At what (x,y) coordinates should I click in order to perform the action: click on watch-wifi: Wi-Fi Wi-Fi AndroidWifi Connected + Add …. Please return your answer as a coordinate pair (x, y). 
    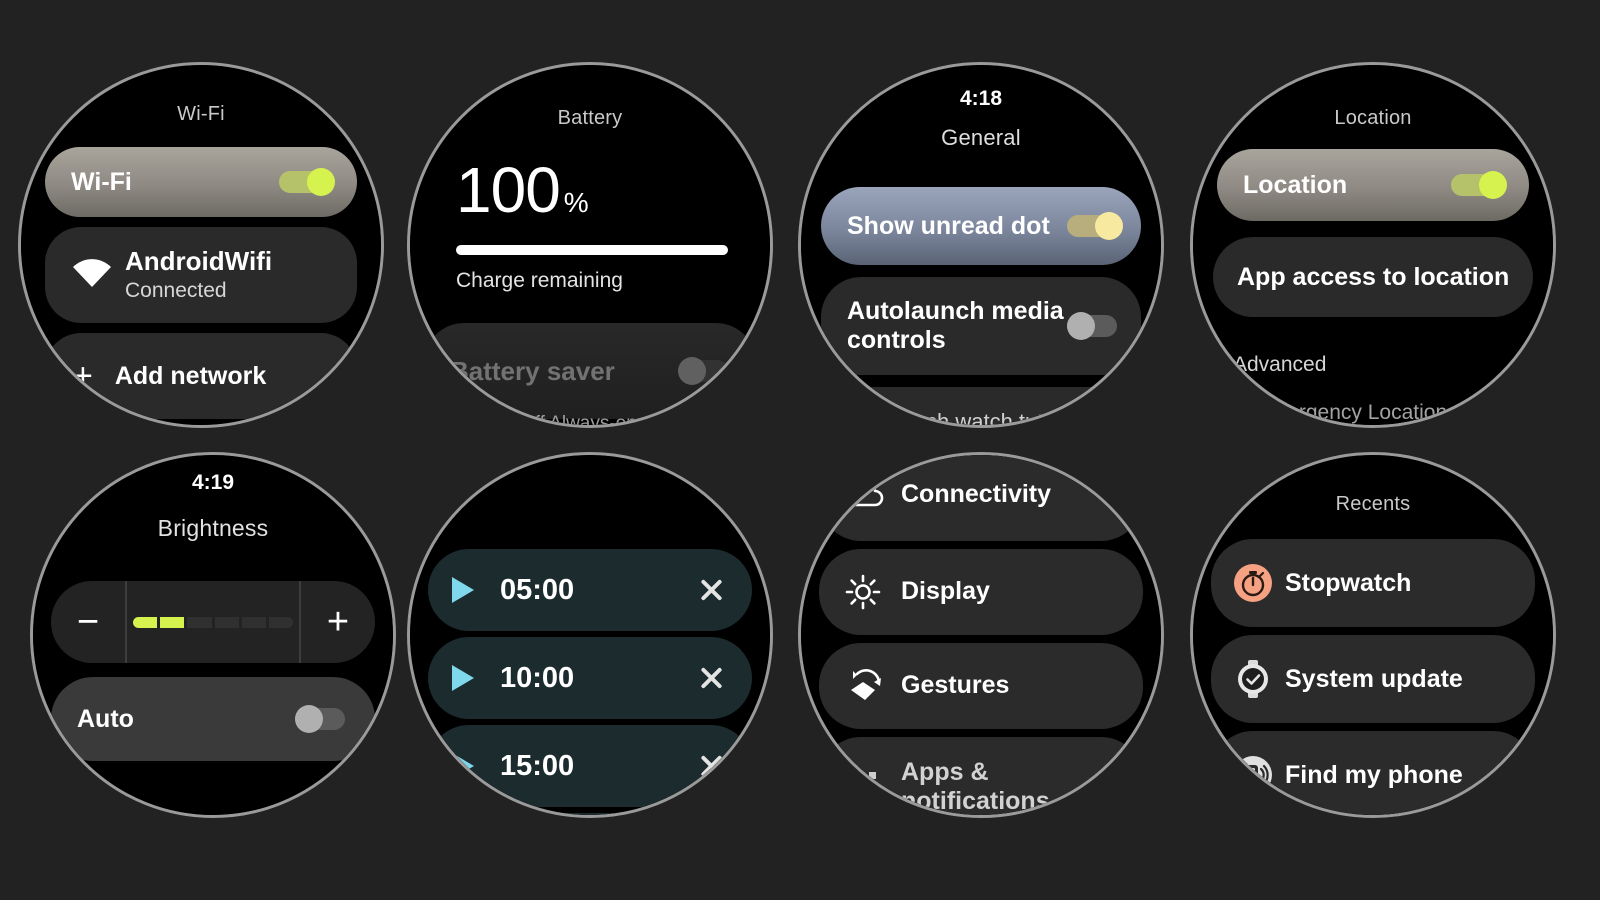
    Looking at the image, I should click on (201, 245).